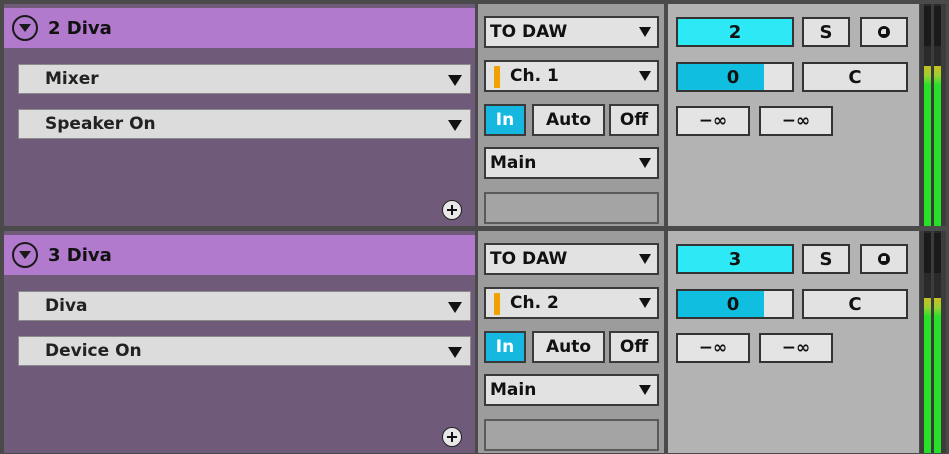 The height and width of the screenshot is (454, 949). I want to click on track-activator-button: 2, so click(735, 32).